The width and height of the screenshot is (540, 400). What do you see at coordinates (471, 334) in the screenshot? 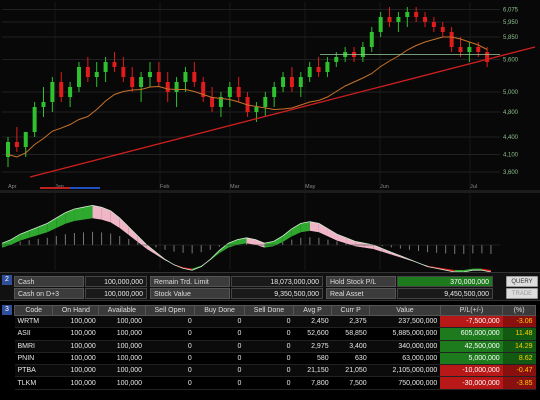
I see `col-pl-cell: 605,000,000` at bounding box center [471, 334].